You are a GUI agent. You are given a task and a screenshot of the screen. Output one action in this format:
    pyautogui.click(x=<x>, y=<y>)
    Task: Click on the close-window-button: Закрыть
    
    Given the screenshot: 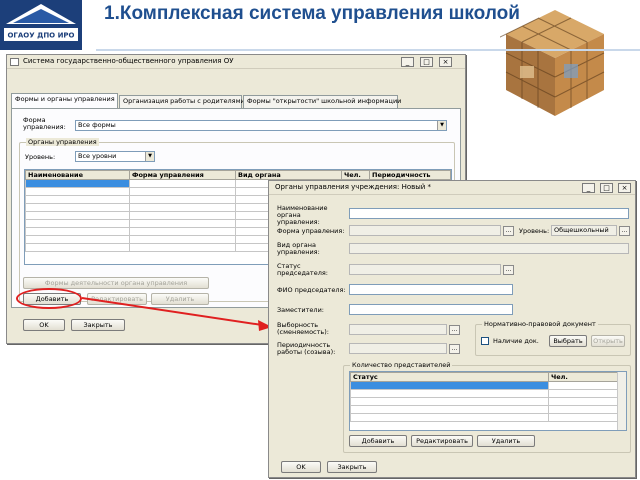 What is the action you would take?
    pyautogui.click(x=98, y=325)
    